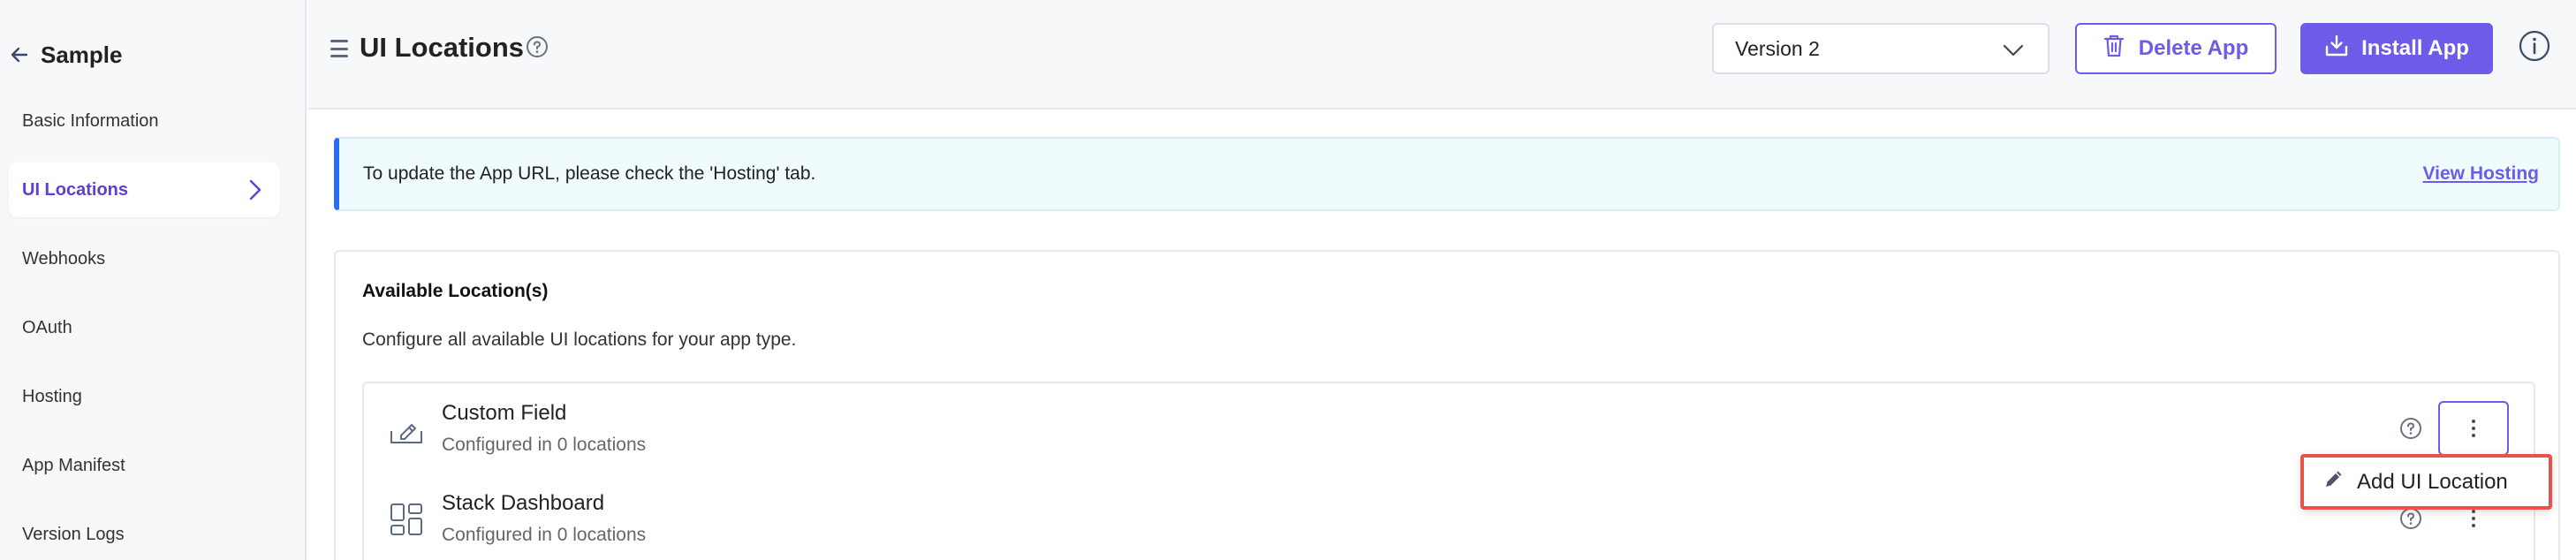 The width and height of the screenshot is (2576, 560). Describe the element at coordinates (2193, 48) in the screenshot. I see `delete-app-label: Delete App` at that location.